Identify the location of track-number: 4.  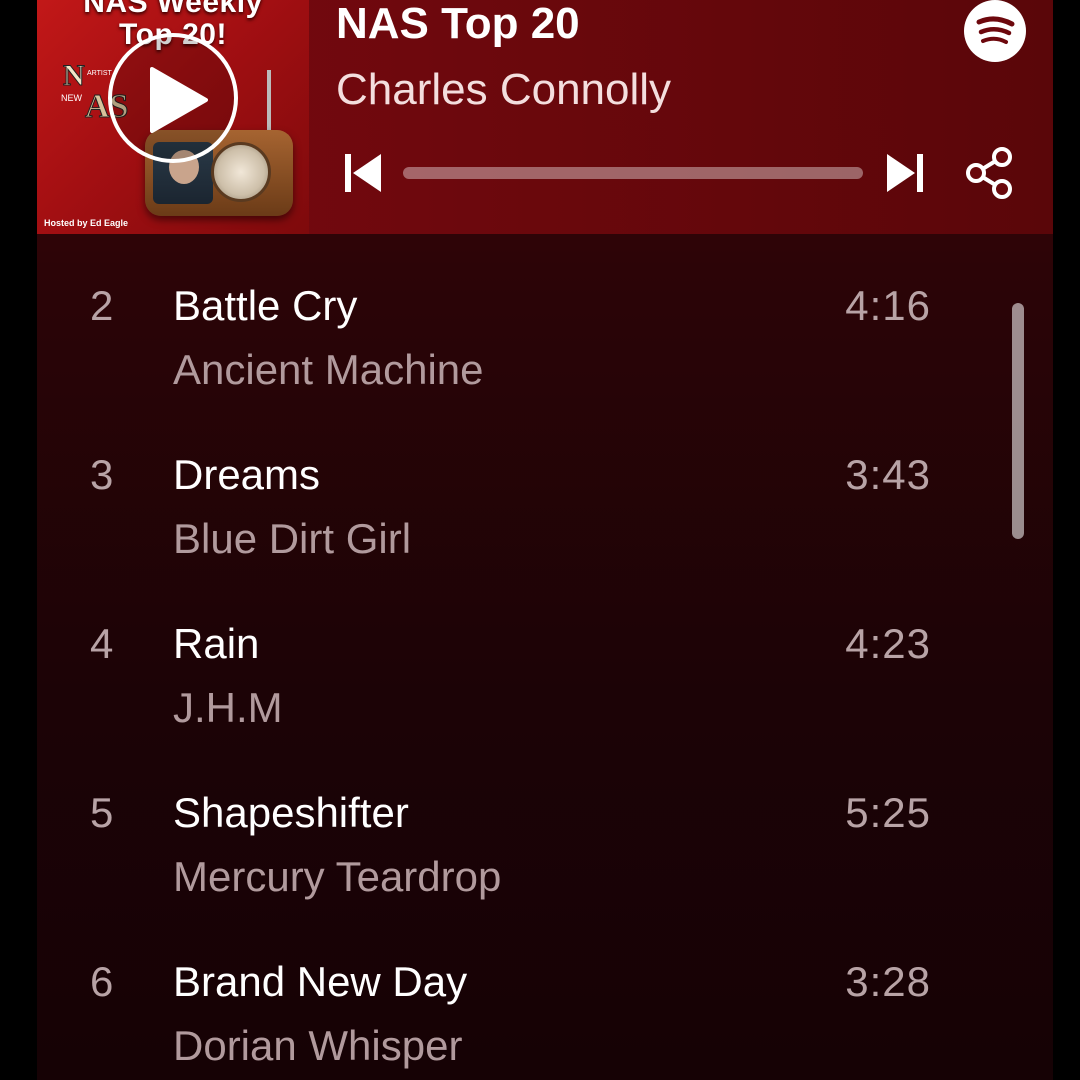
(102, 643).